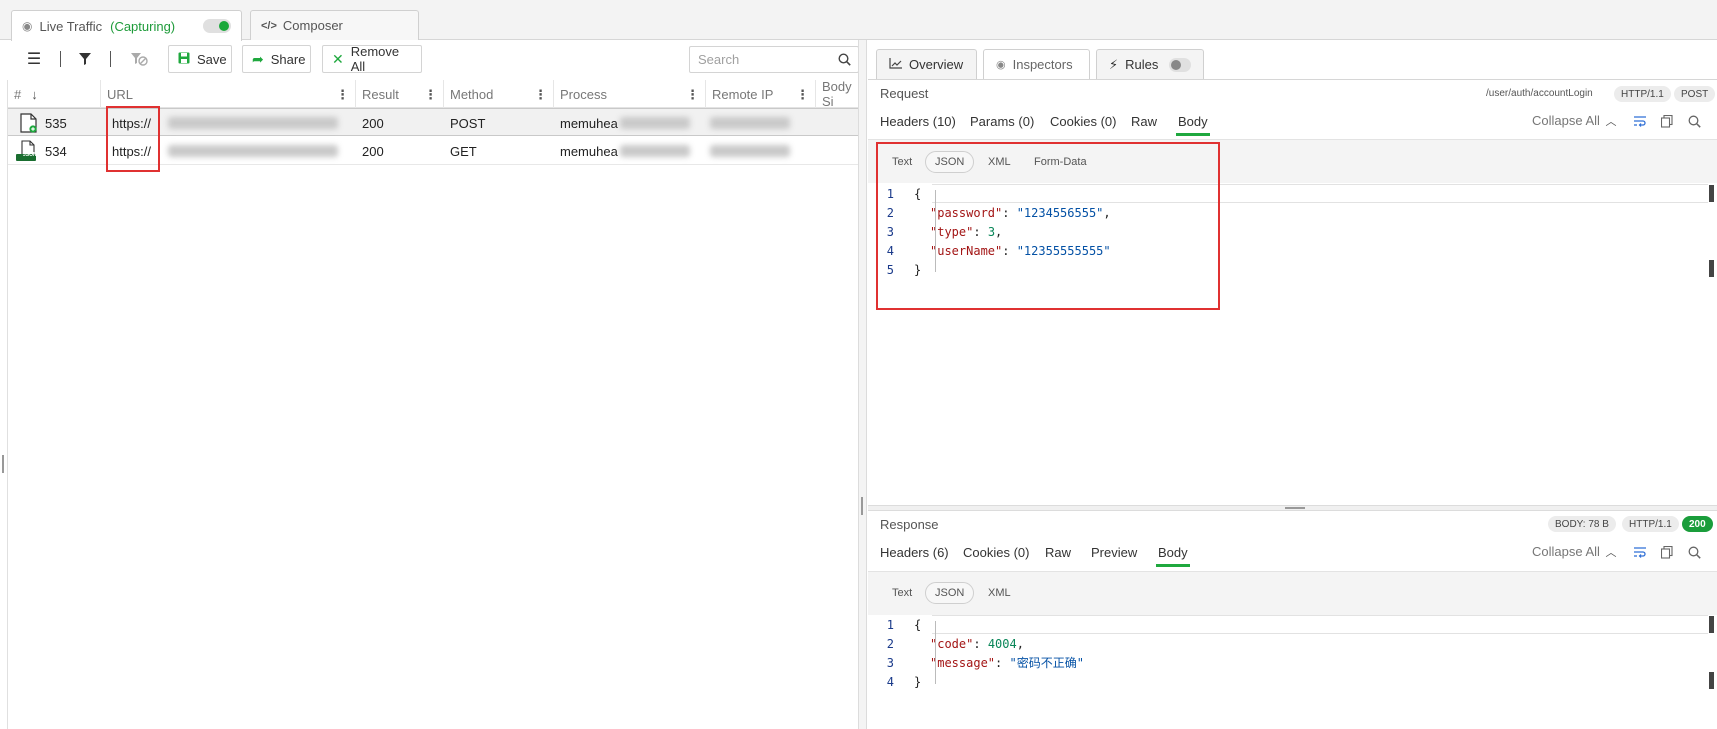 This screenshot has height=729, width=1717. What do you see at coordinates (862, 384) in the screenshot?
I see `pane-splitter` at bounding box center [862, 384].